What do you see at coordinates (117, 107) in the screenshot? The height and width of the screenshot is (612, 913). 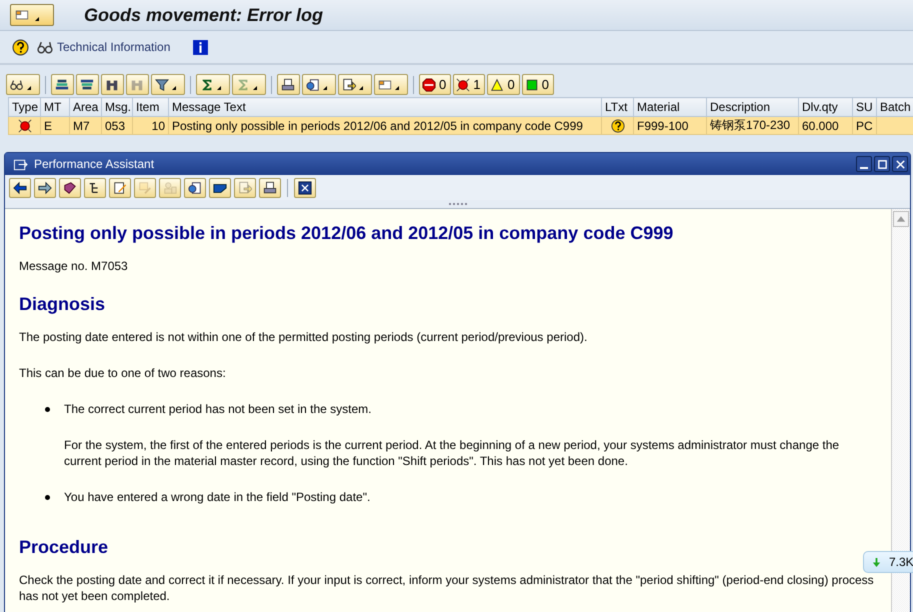 I see `column-header: Msg.` at bounding box center [117, 107].